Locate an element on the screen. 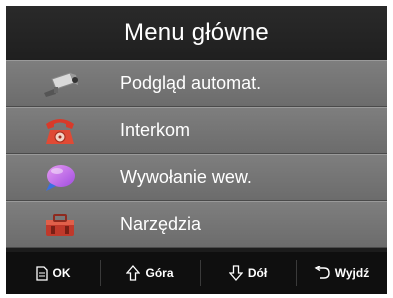  down-button: Dół is located at coordinates (248, 273).